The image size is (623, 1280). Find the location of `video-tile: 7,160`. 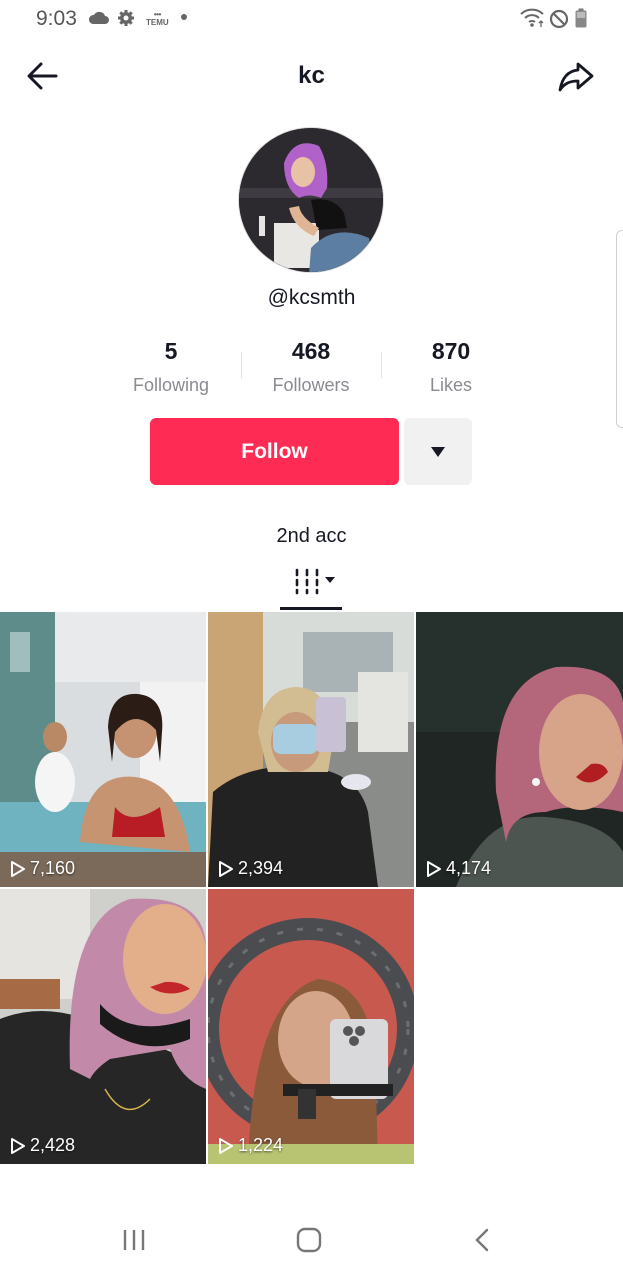

video-tile: 7,160 is located at coordinates (103, 749).